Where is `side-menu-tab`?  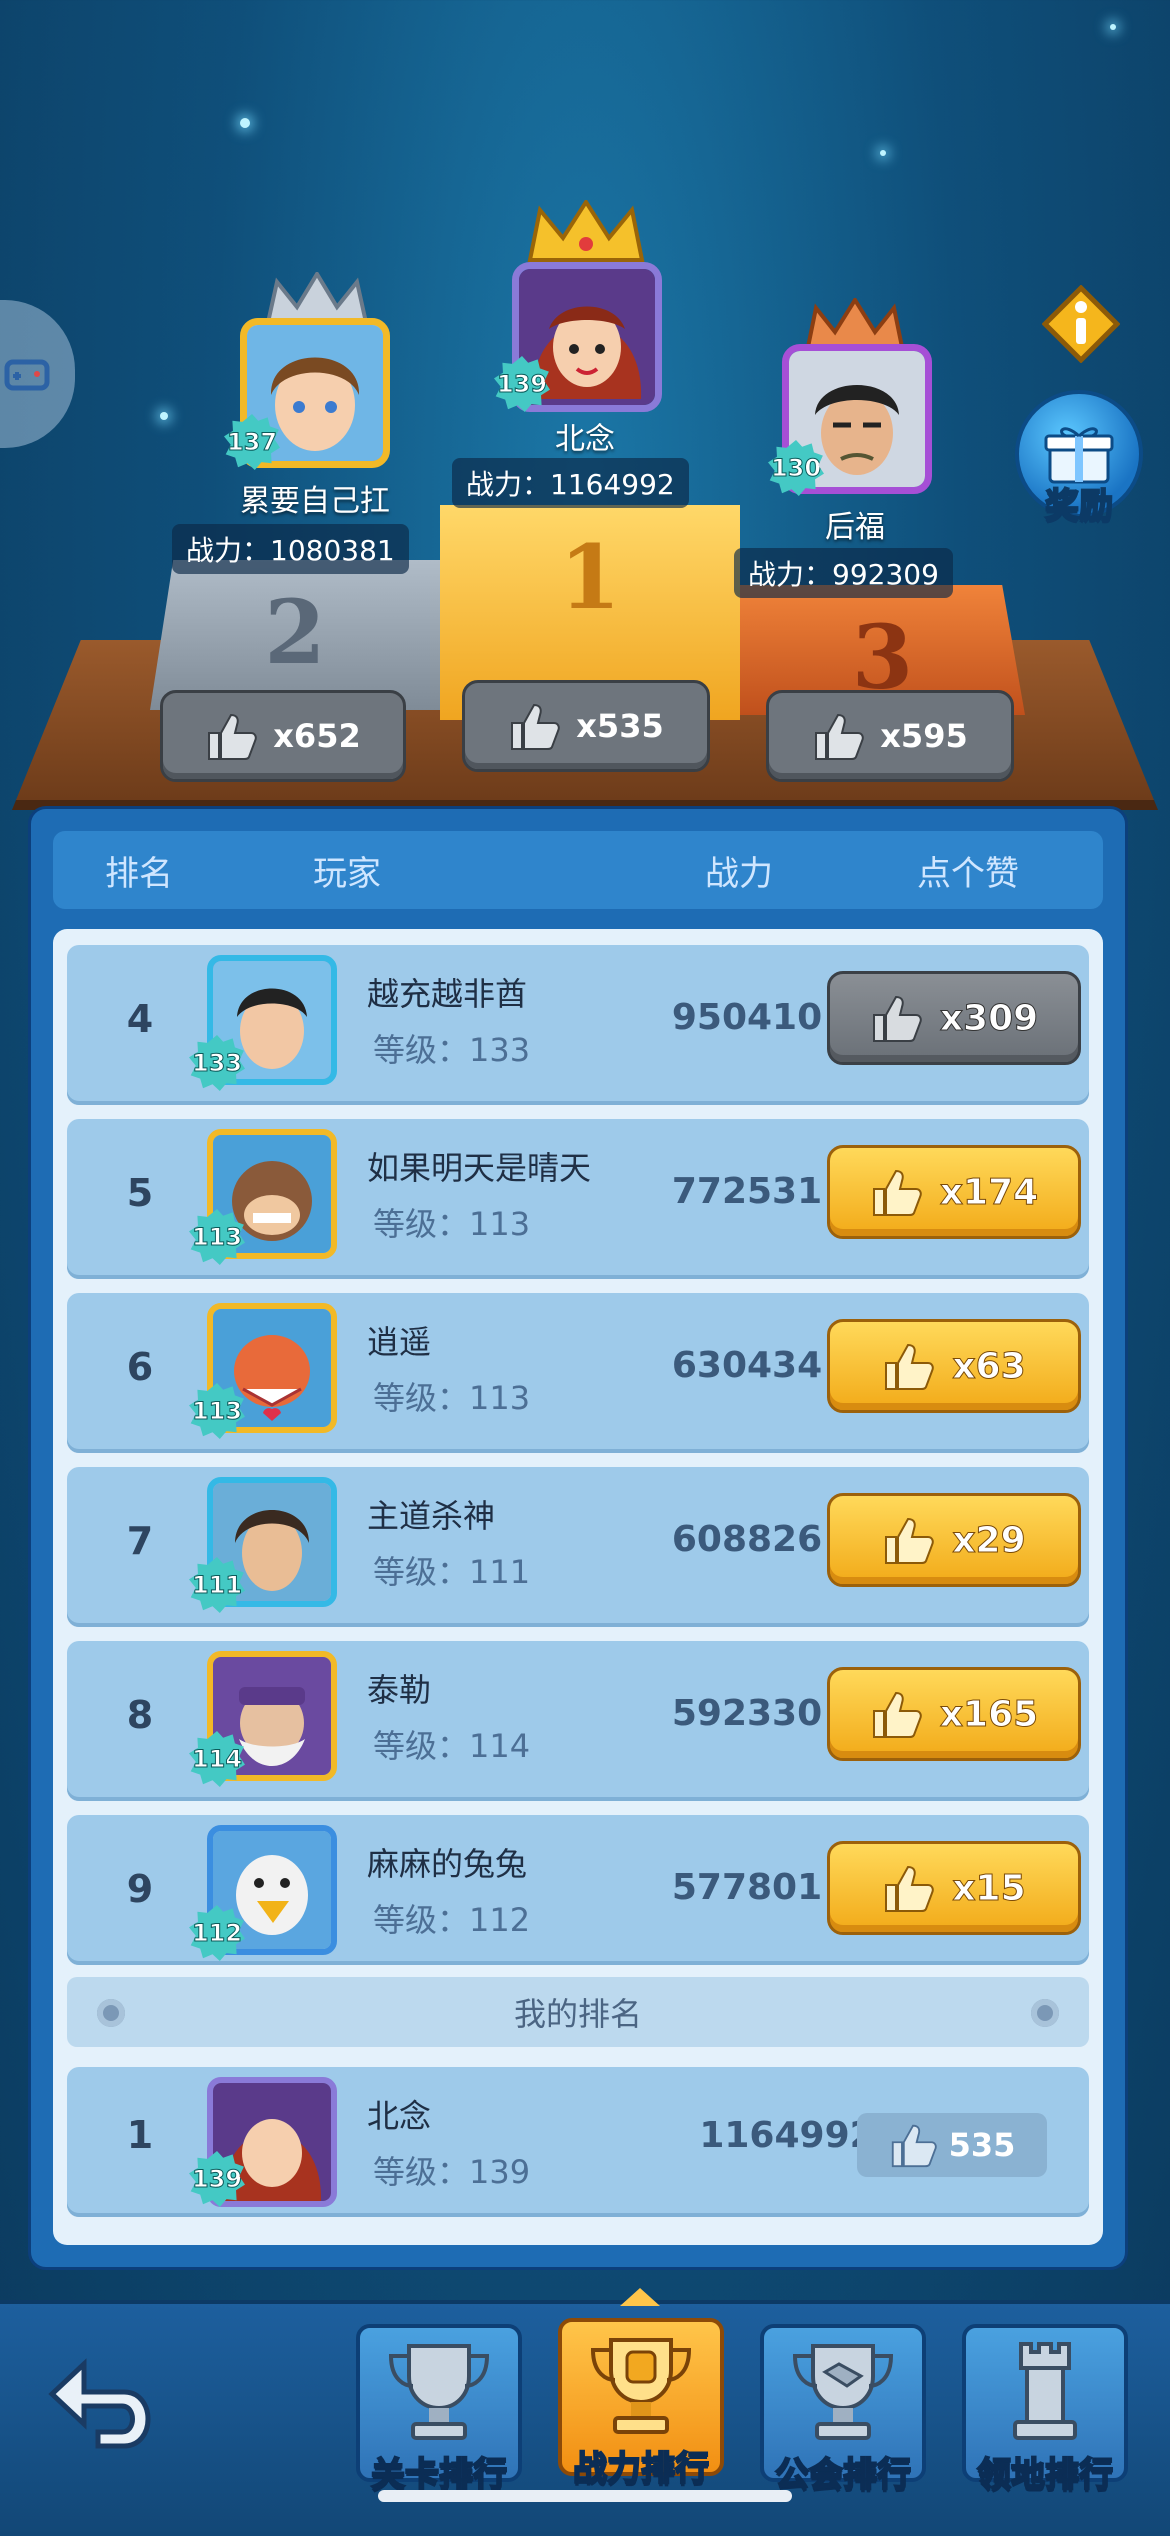 side-menu-tab is located at coordinates (37, 374).